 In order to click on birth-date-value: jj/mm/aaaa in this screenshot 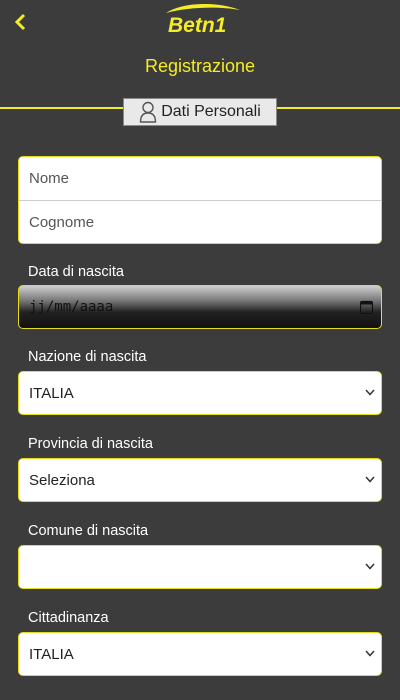, I will do `click(71, 307)`.